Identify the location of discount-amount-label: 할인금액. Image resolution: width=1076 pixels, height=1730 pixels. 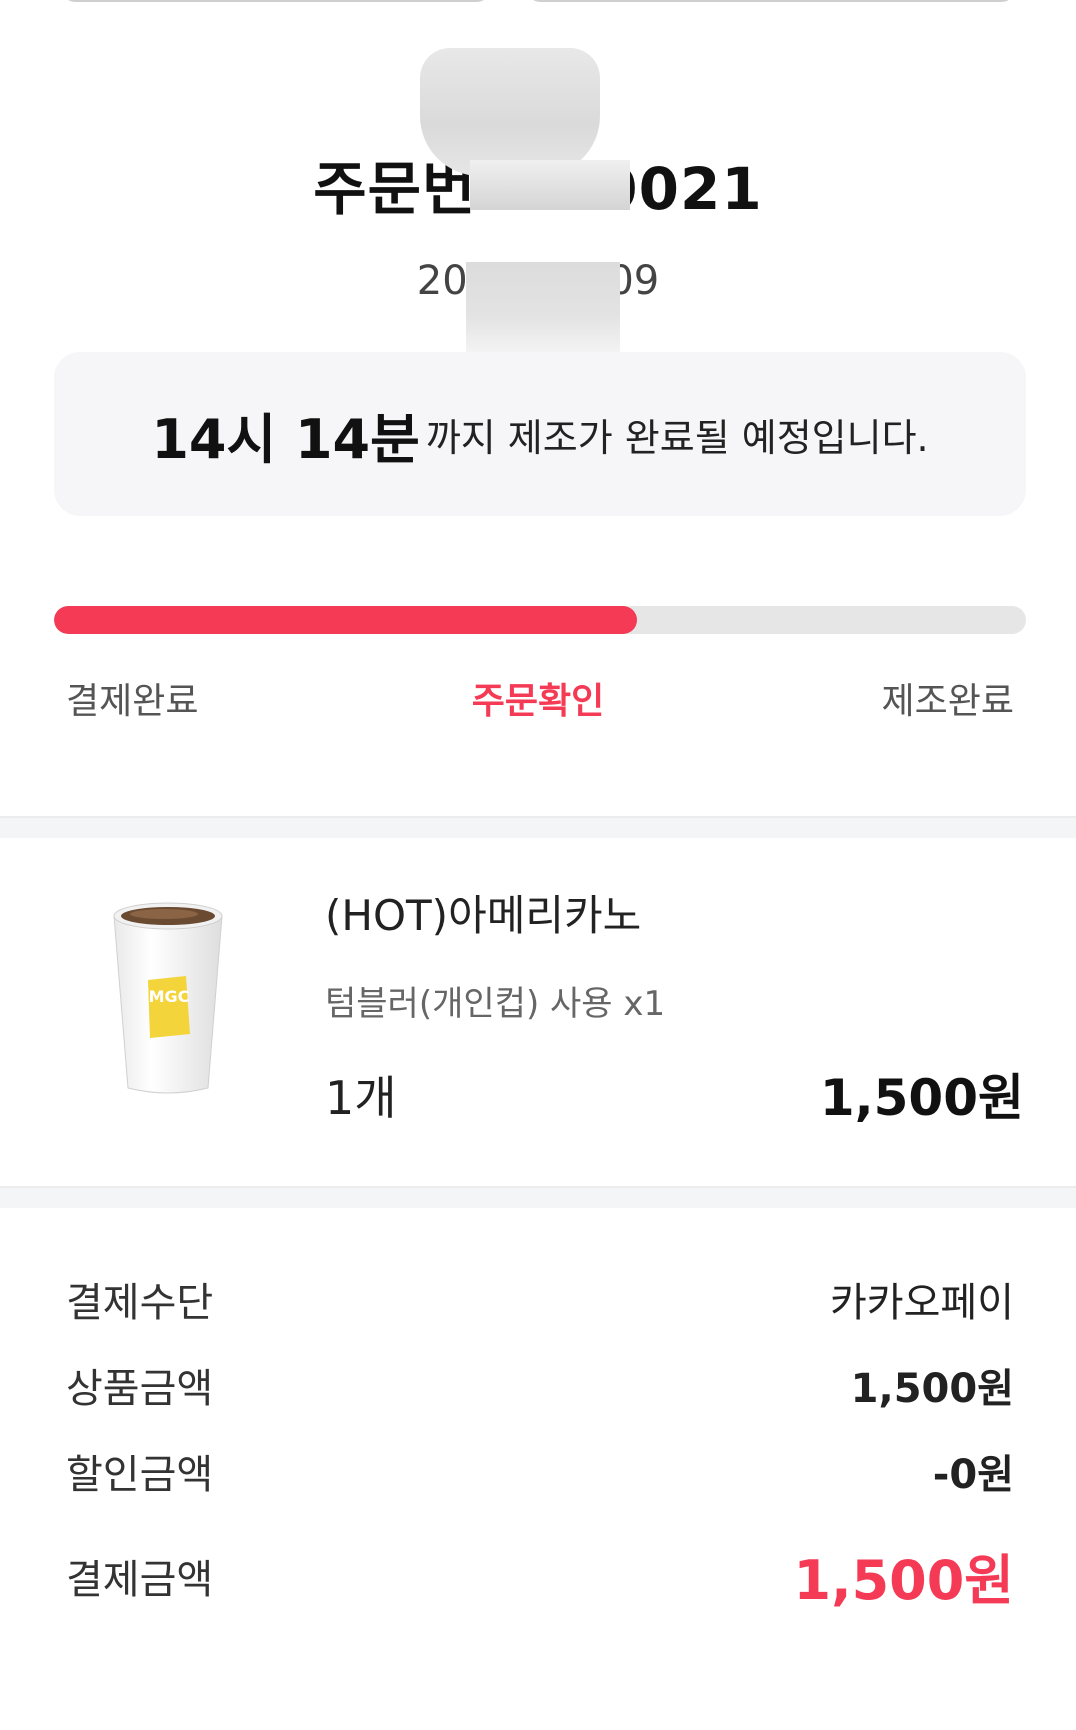
(140, 1475).